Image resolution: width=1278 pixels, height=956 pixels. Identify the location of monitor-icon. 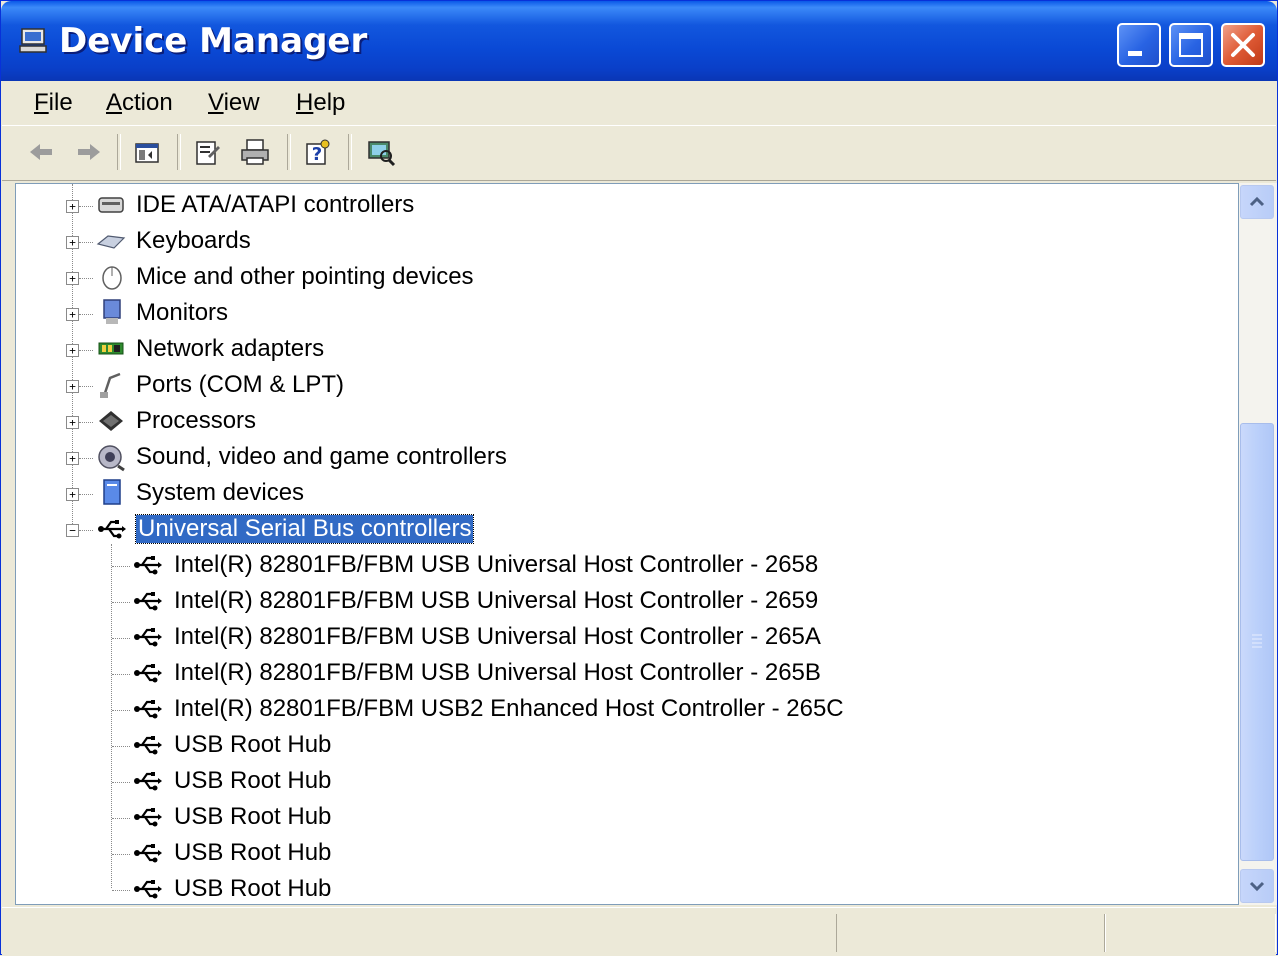
(112, 311).